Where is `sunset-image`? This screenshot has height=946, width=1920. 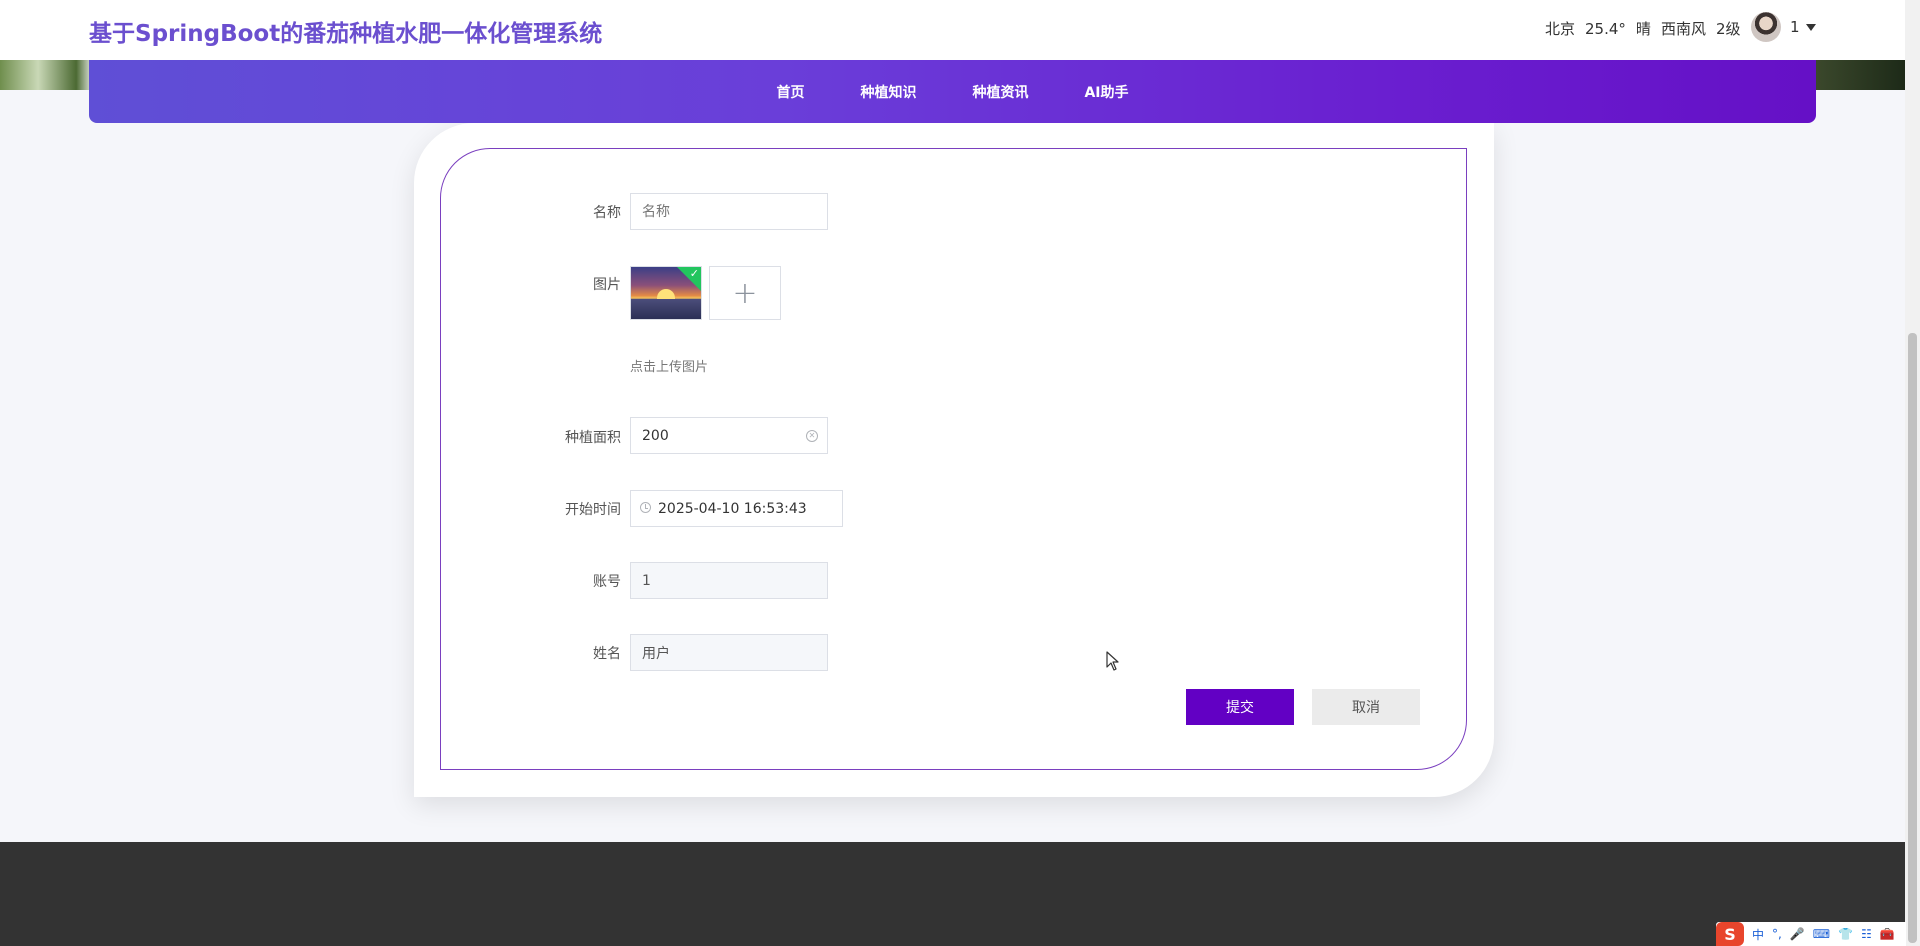 sunset-image is located at coordinates (666, 294).